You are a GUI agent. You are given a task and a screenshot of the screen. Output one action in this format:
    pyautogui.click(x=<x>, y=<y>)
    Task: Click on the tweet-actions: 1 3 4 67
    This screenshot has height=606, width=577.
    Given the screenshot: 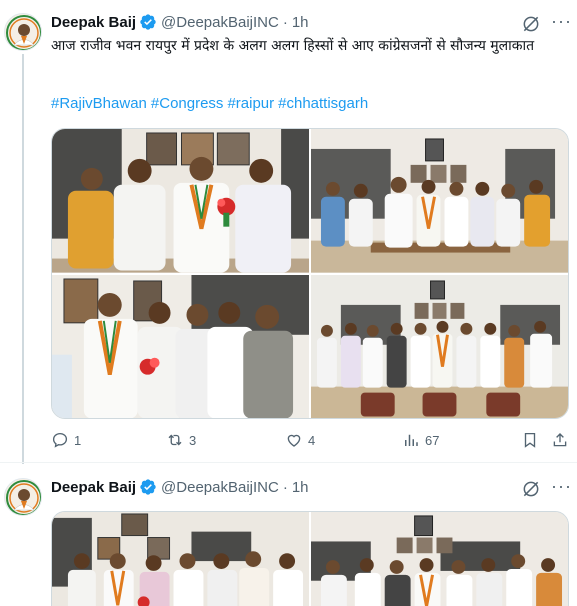 What is the action you would take?
    pyautogui.click(x=310, y=442)
    